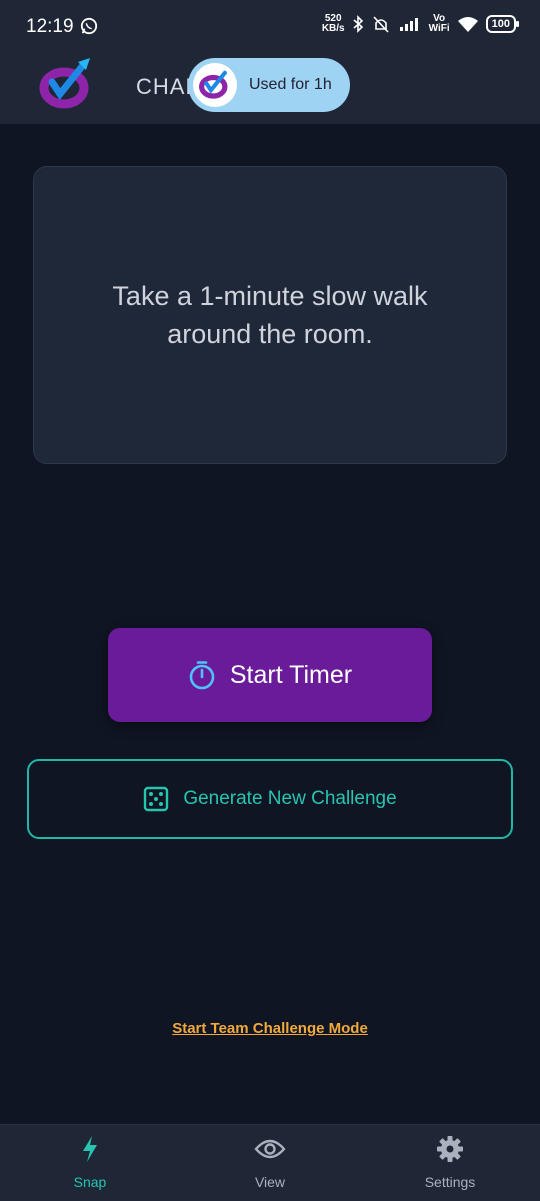 This screenshot has width=540, height=1201. Describe the element at coordinates (64, 83) in the screenshot. I see `app-logo-icon` at that location.